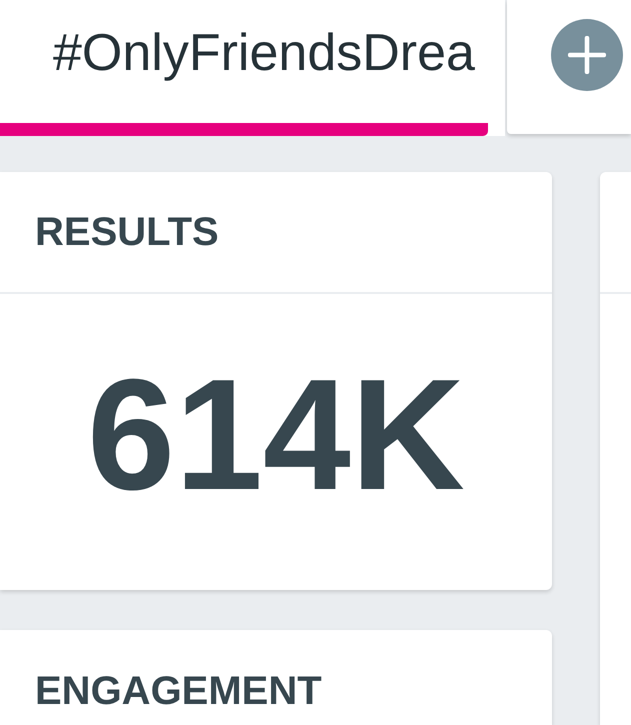 The width and height of the screenshot is (631, 725). I want to click on card-title: ENGAGEMENT, so click(178, 691).